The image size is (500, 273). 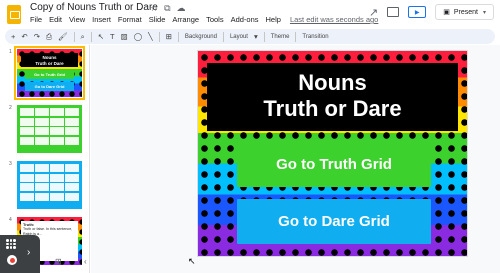 What do you see at coordinates (334, 221) in the screenshot?
I see `go-to-dare-grid-button: Go to Dare Grid` at bounding box center [334, 221].